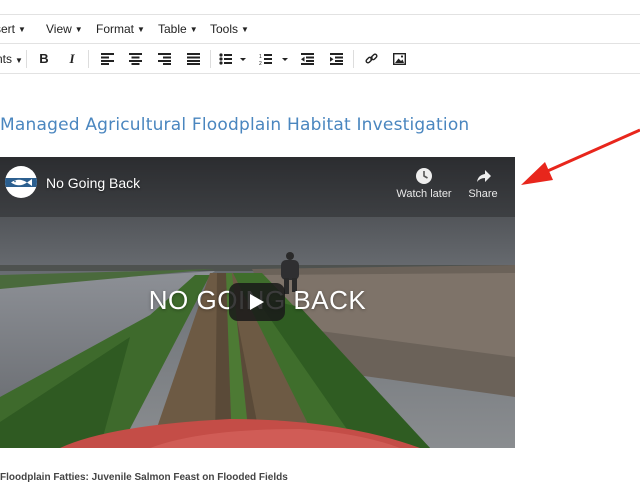 The image size is (640, 483). I want to click on menu-table-label: Table, so click(172, 29).